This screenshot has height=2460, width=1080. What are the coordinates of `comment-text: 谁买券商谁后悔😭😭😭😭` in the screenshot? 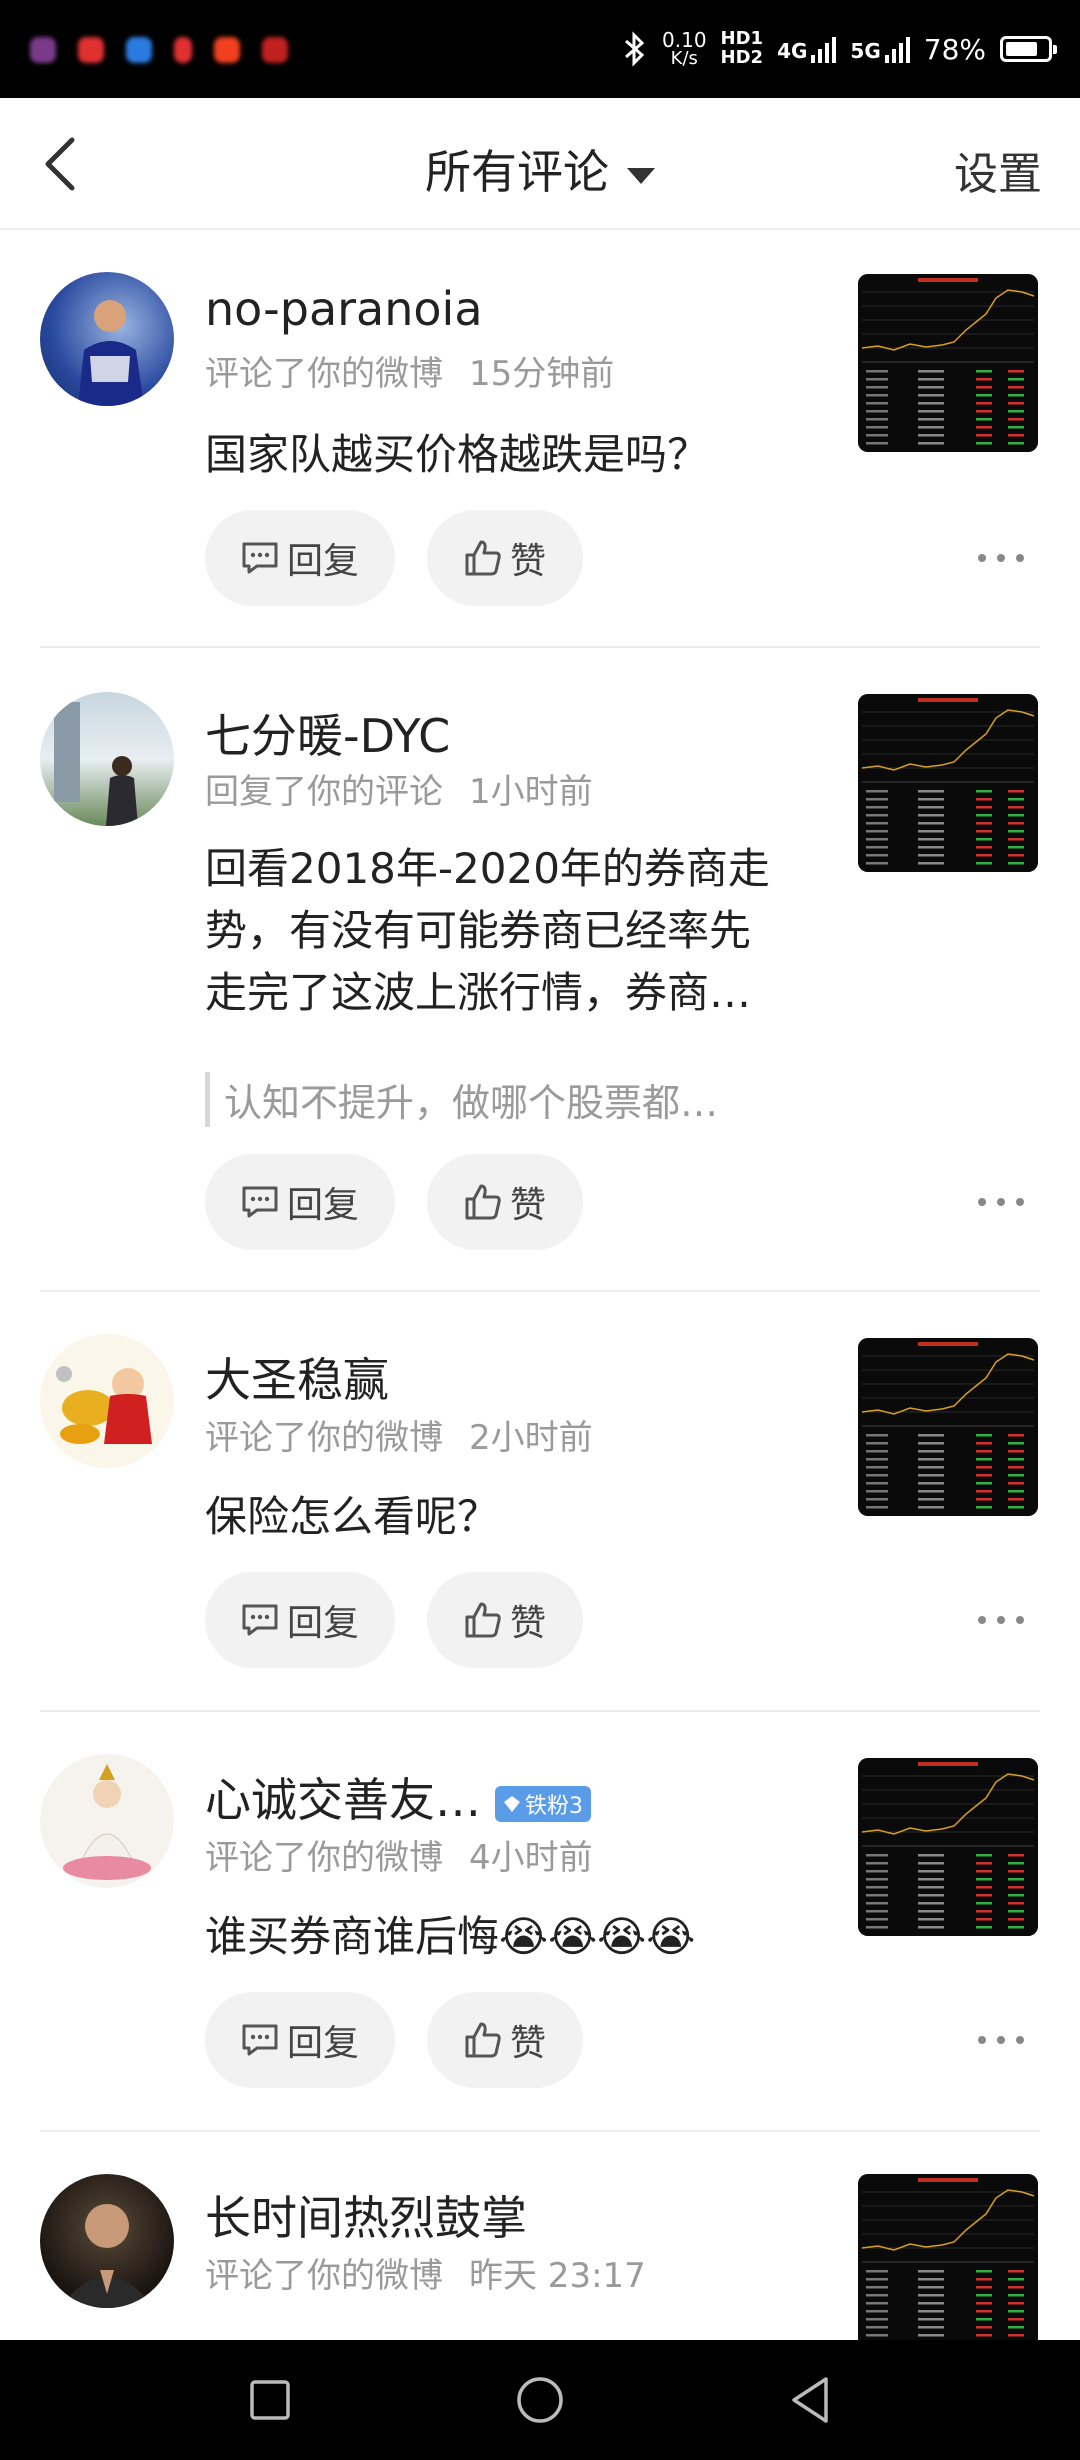 It's located at (505, 1937).